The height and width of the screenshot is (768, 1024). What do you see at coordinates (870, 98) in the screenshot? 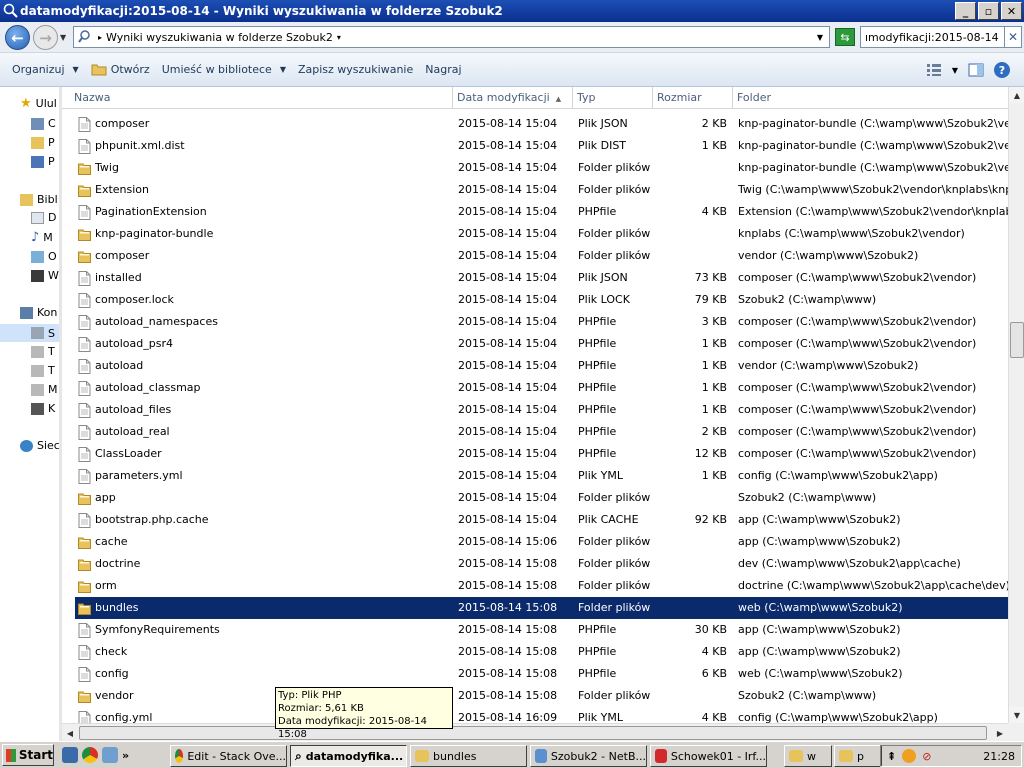
I see `column-header-folder: Folder` at bounding box center [870, 98].